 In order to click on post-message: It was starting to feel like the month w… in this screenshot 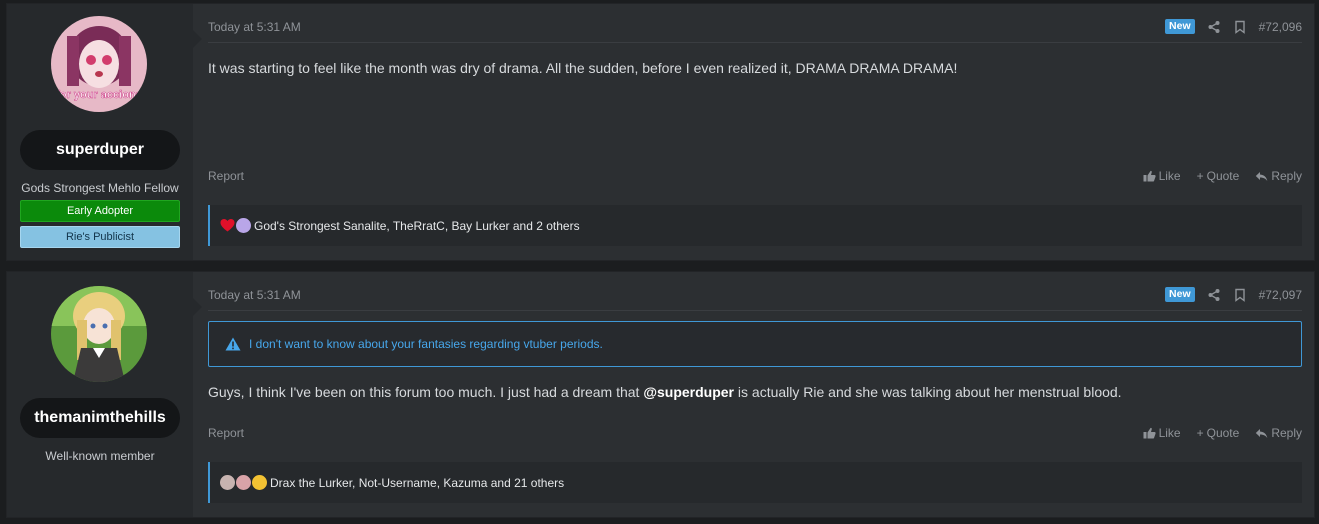, I will do `click(583, 68)`.